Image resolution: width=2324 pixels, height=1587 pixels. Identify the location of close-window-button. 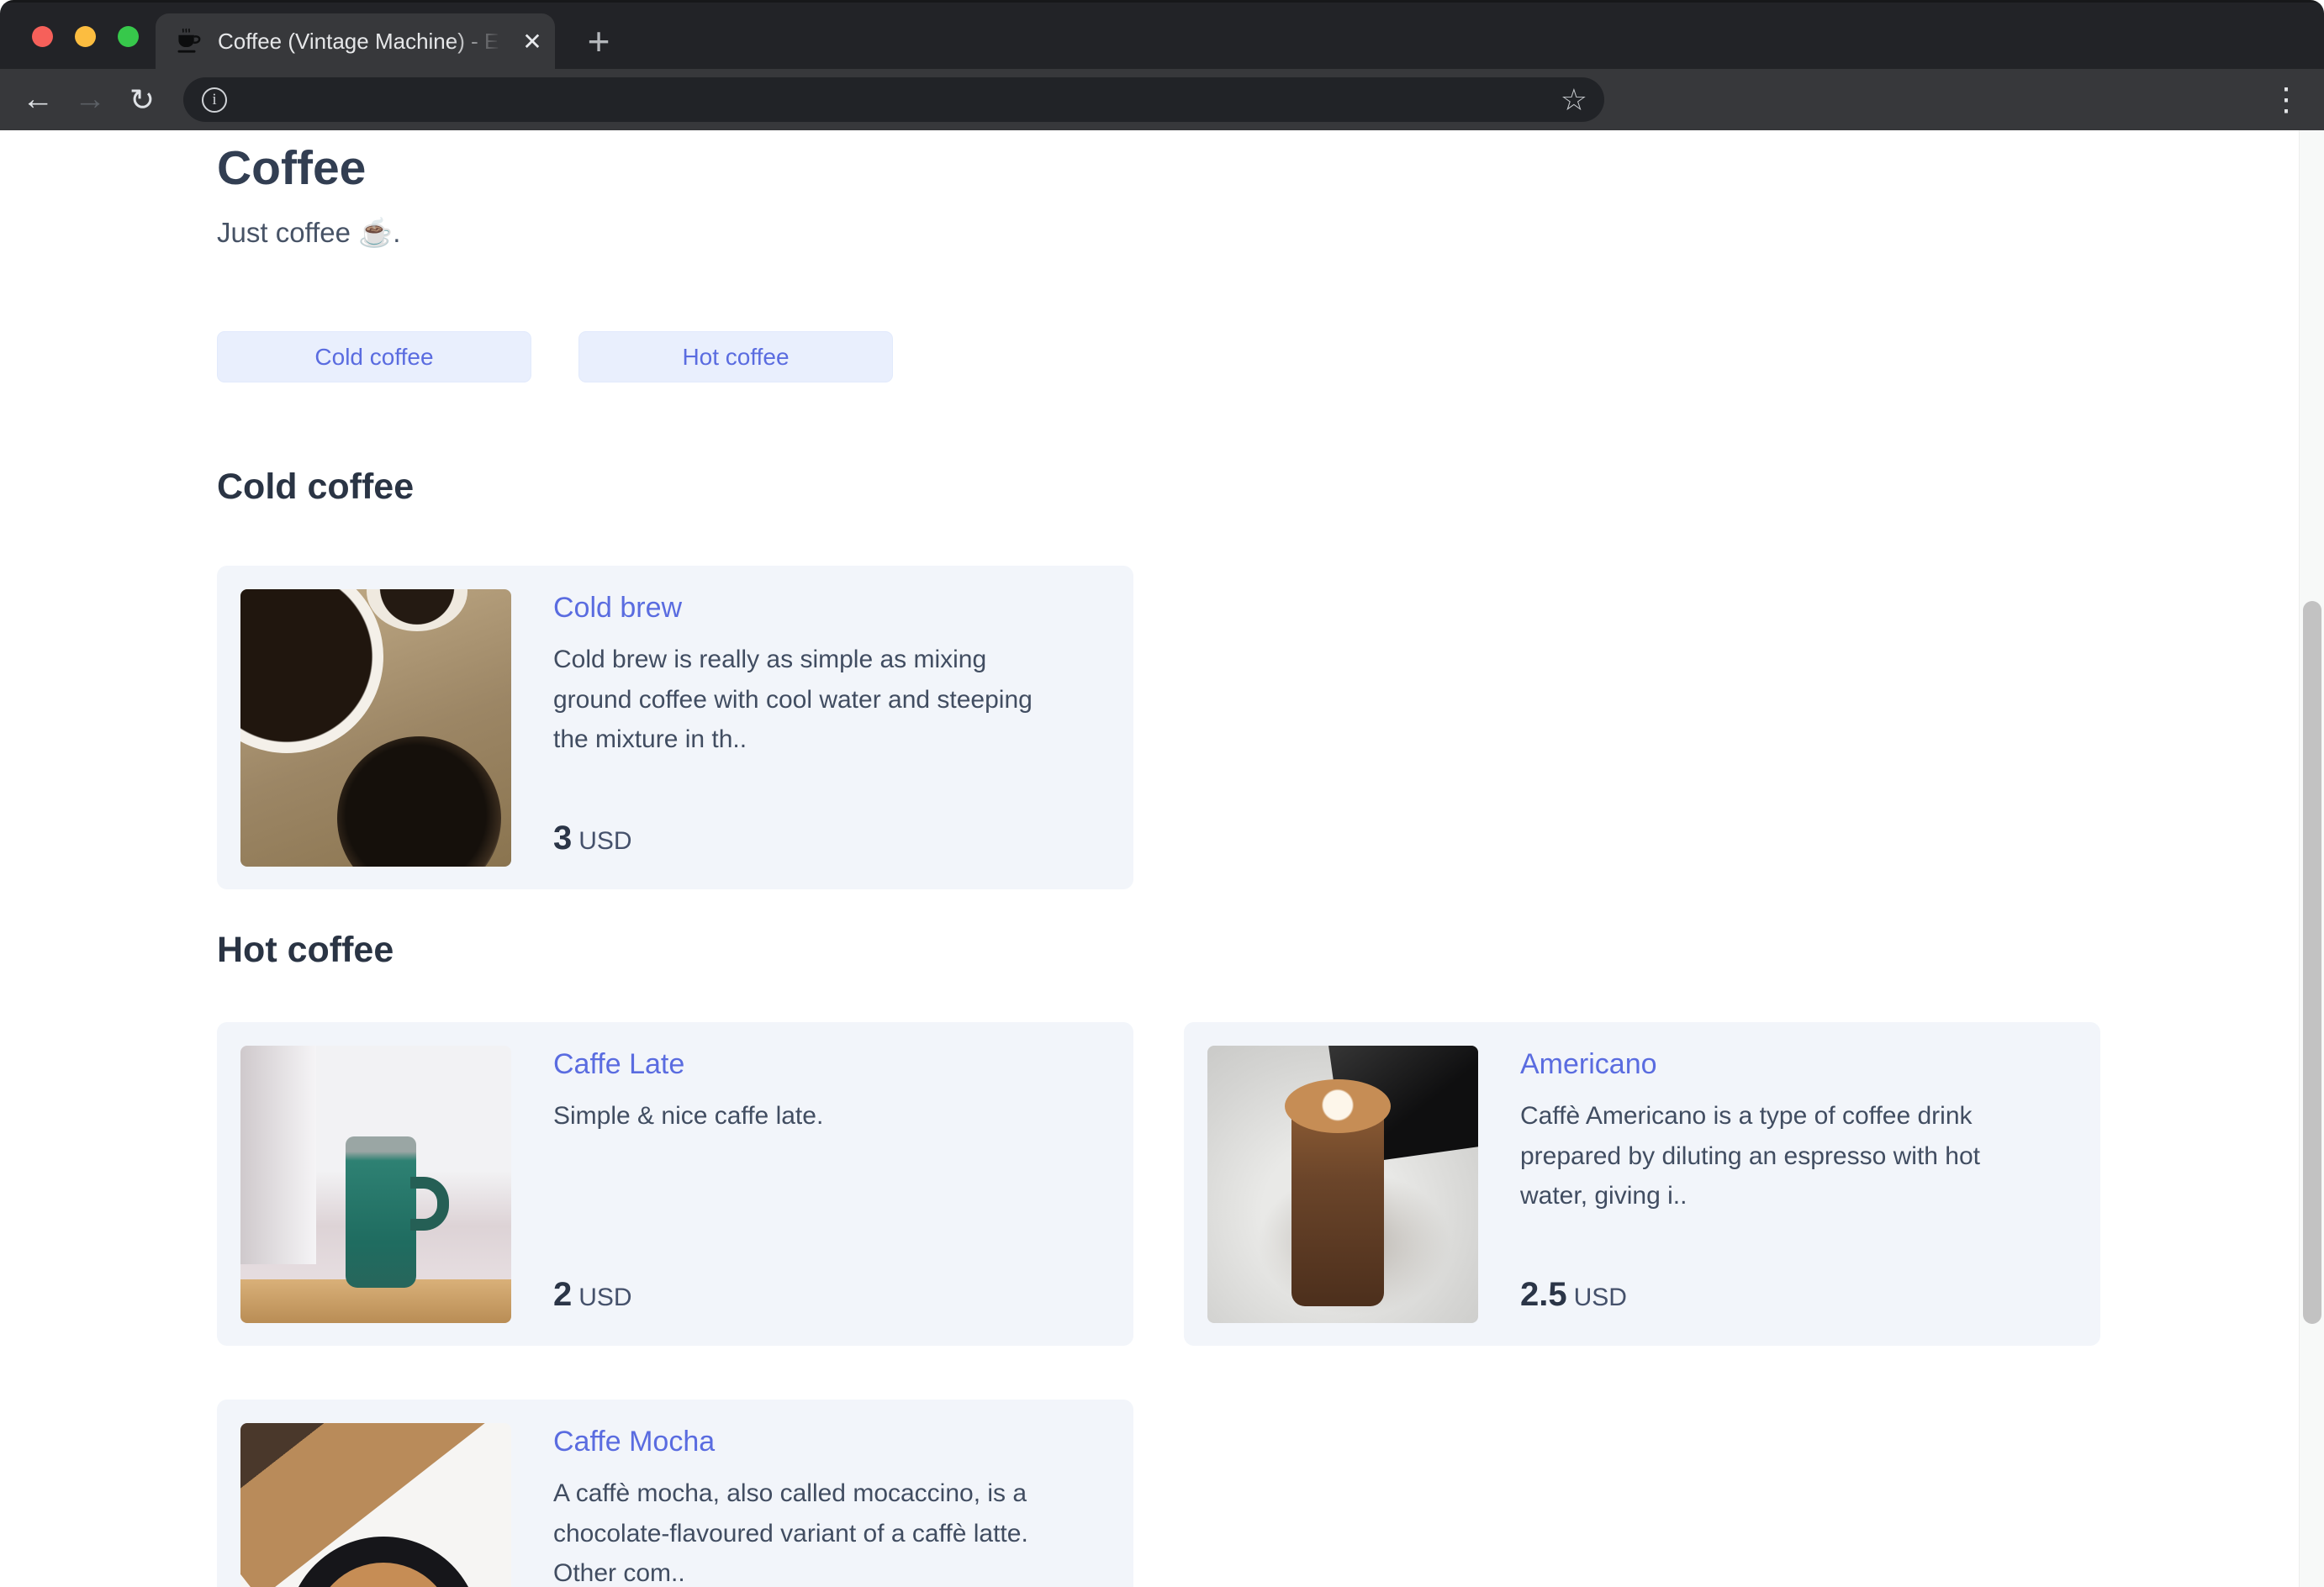
(42, 36).